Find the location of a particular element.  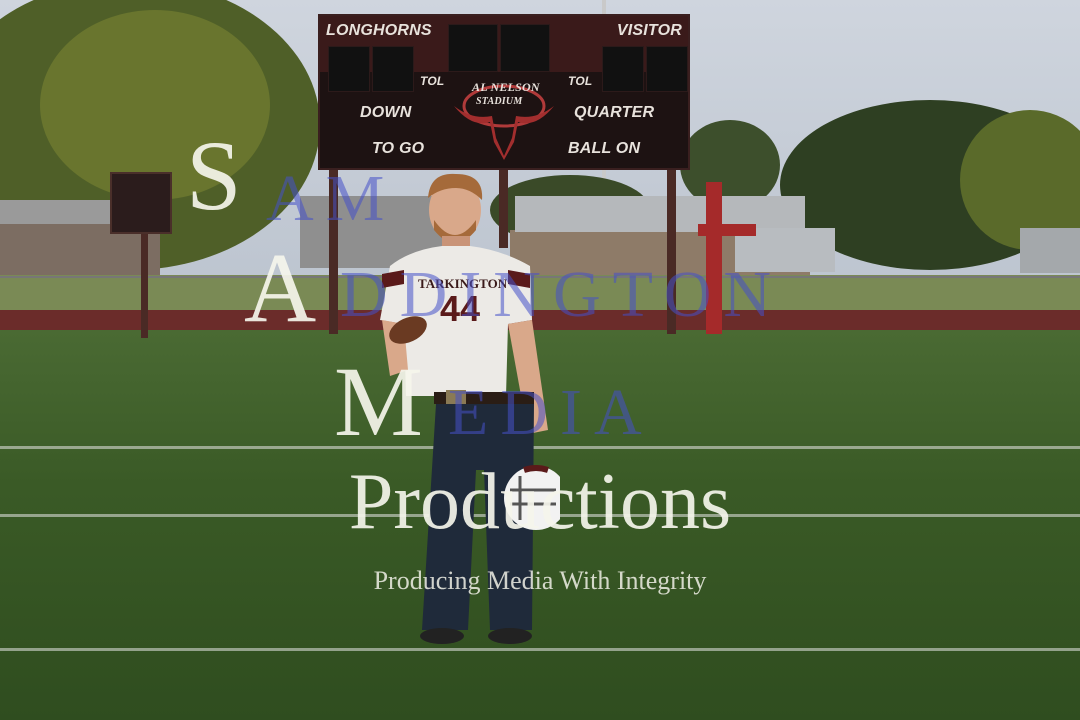

to-go-label: TO GO is located at coordinates (398, 148).